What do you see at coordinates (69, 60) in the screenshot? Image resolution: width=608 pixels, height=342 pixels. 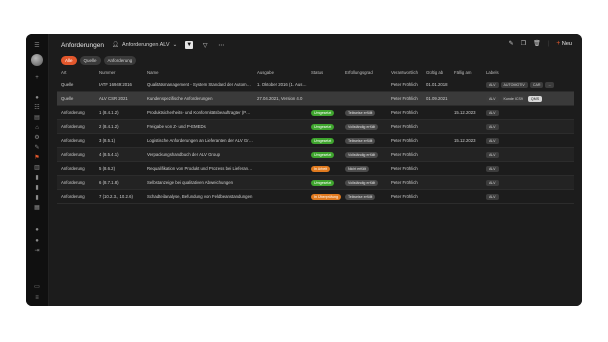 I see `chip-alle: Alle` at bounding box center [69, 60].